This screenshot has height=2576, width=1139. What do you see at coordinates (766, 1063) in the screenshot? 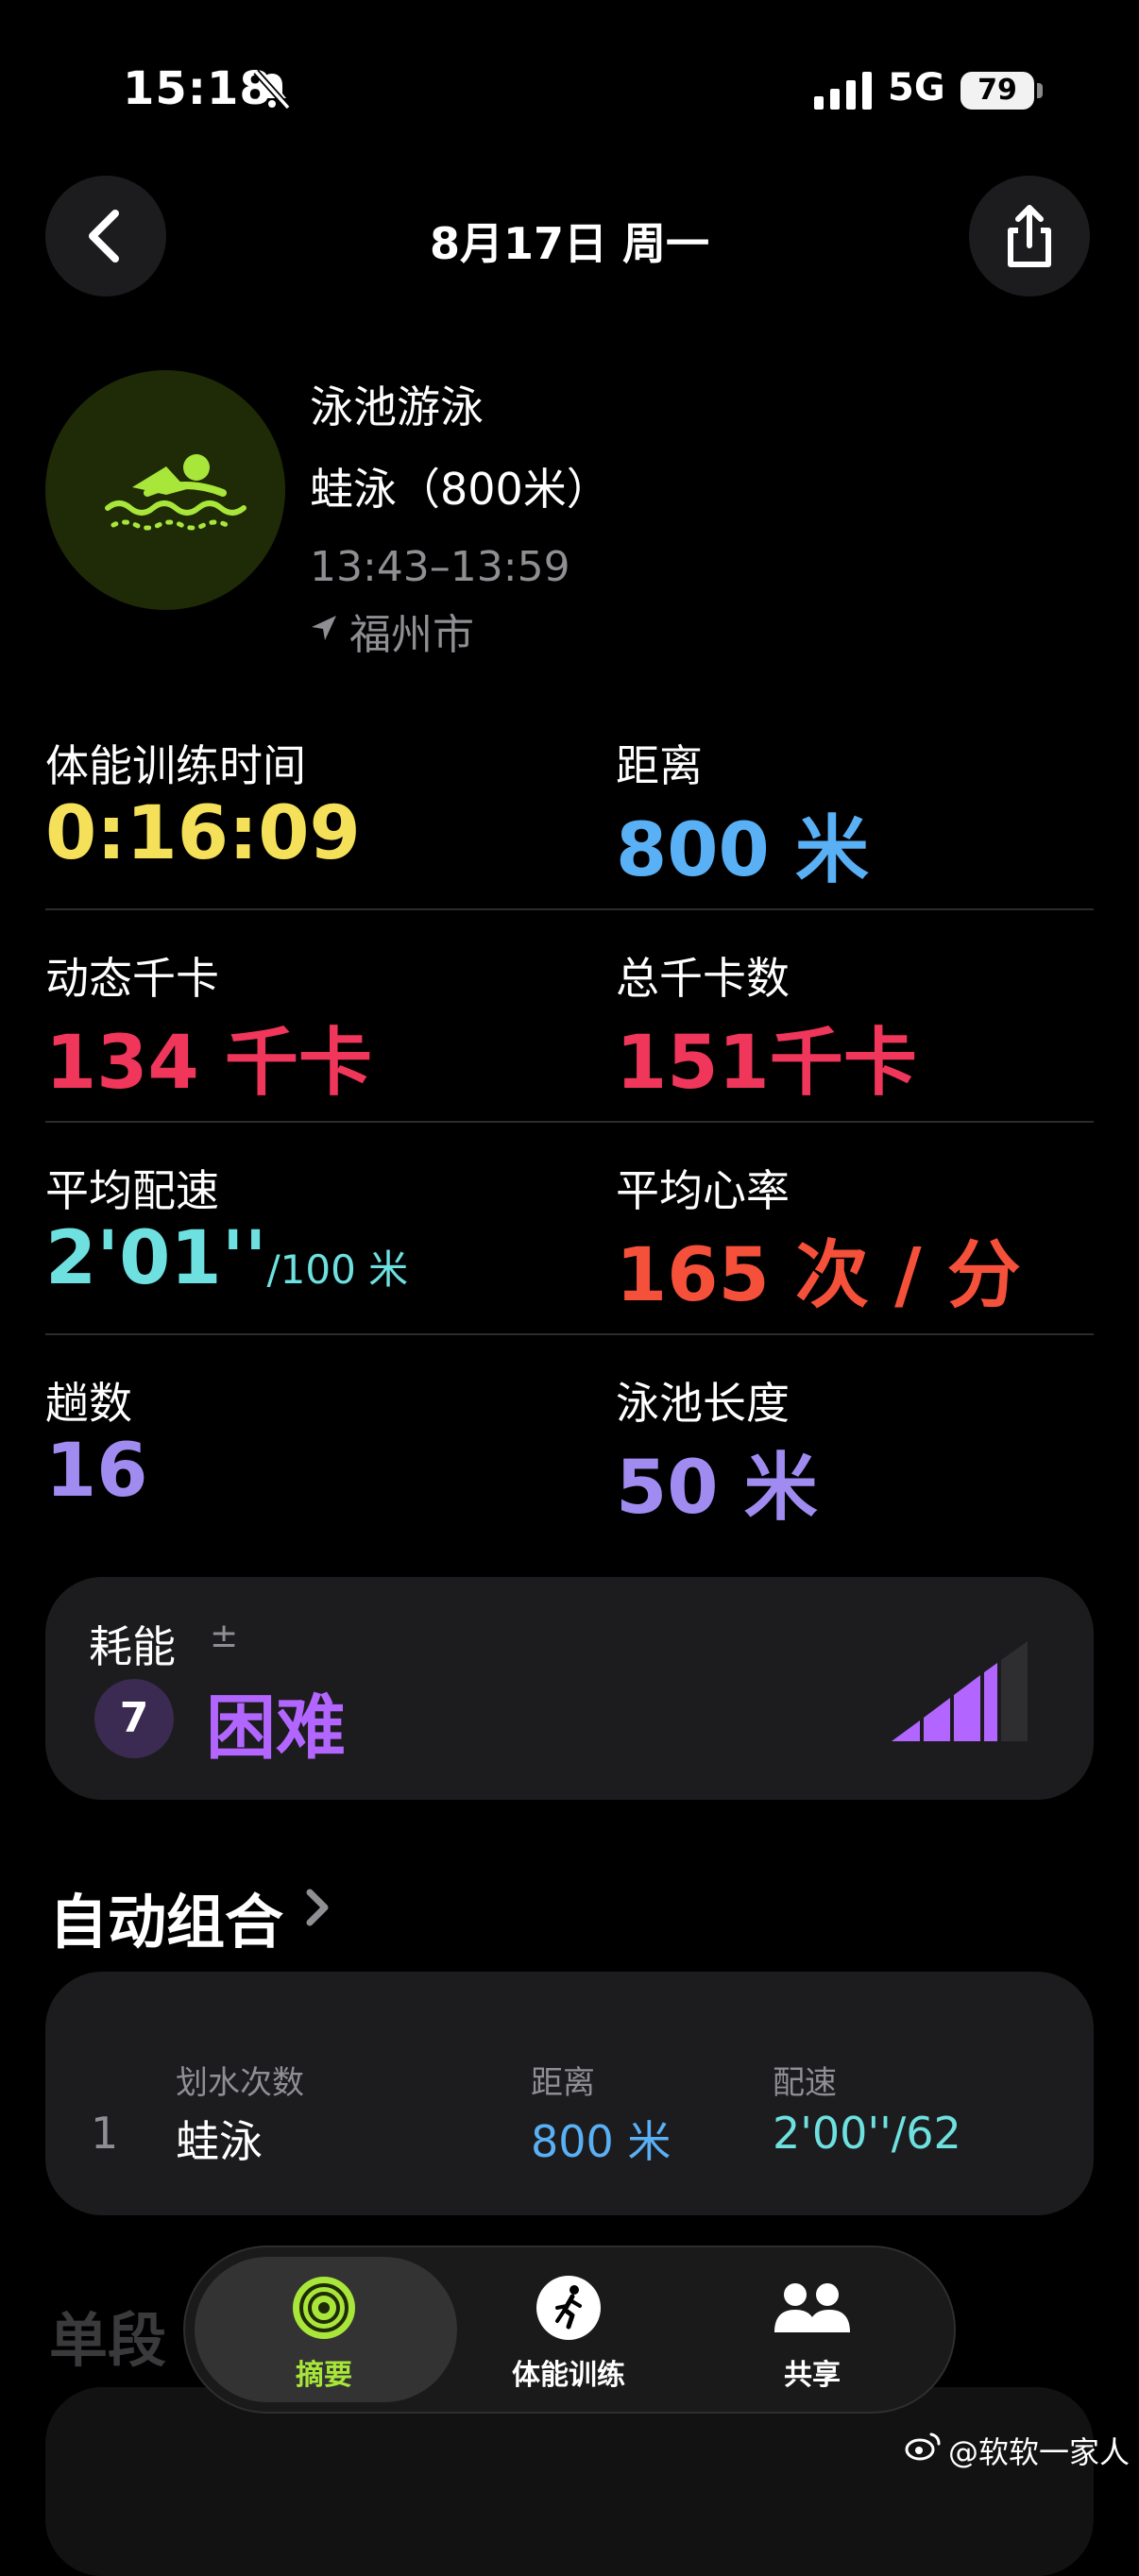
I see `metric-value-total-calories: 151千卡` at bounding box center [766, 1063].